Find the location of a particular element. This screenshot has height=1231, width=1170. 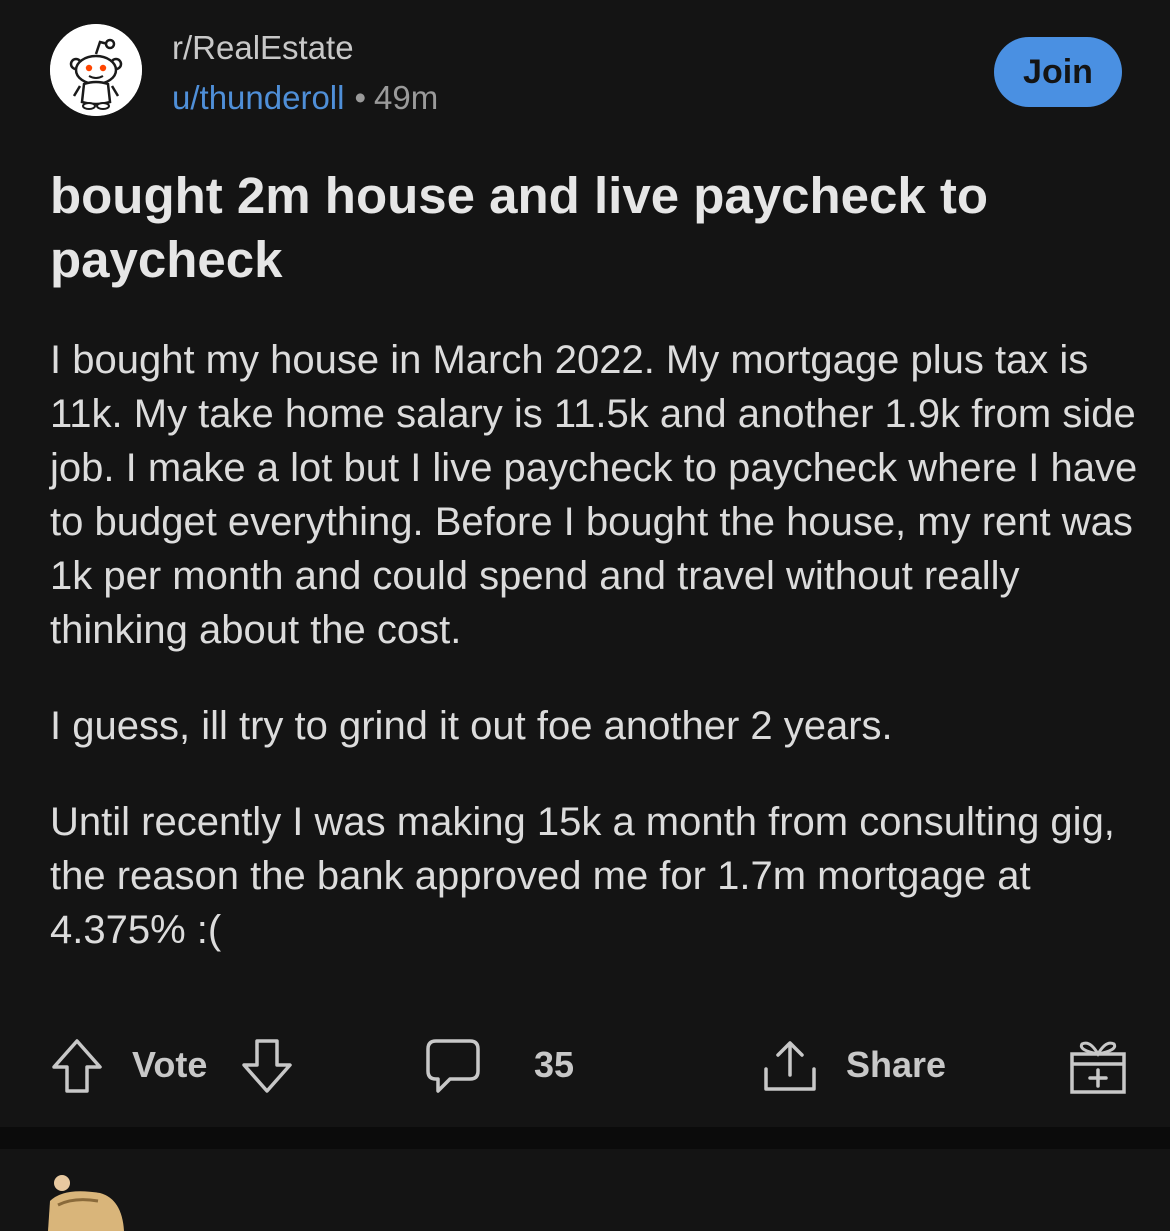

next-post-partial is located at coordinates (585, 1190).